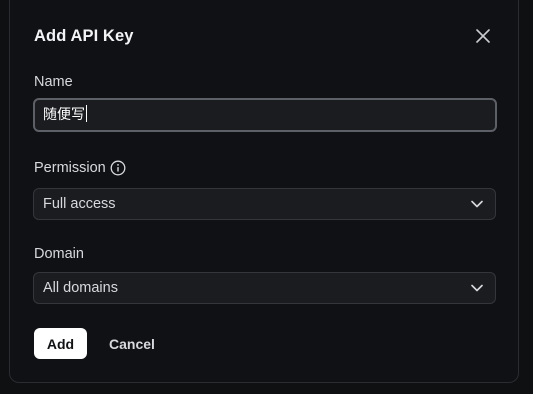 The height and width of the screenshot is (394, 533). What do you see at coordinates (80, 288) in the screenshot?
I see `domain-select-value: All domains` at bounding box center [80, 288].